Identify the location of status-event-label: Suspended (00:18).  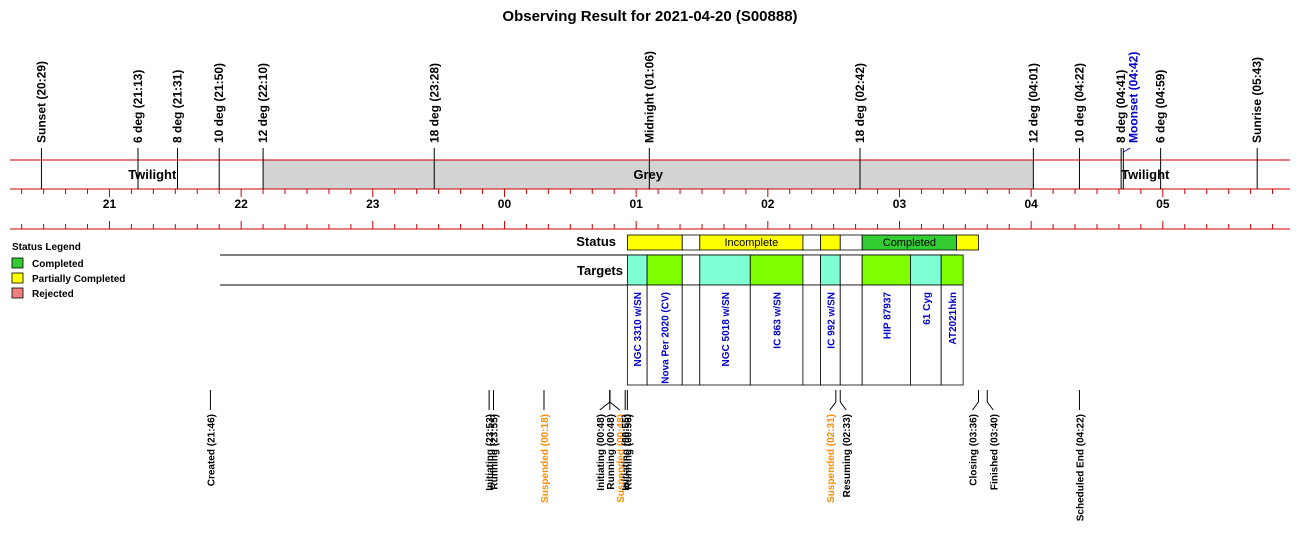
(545, 458).